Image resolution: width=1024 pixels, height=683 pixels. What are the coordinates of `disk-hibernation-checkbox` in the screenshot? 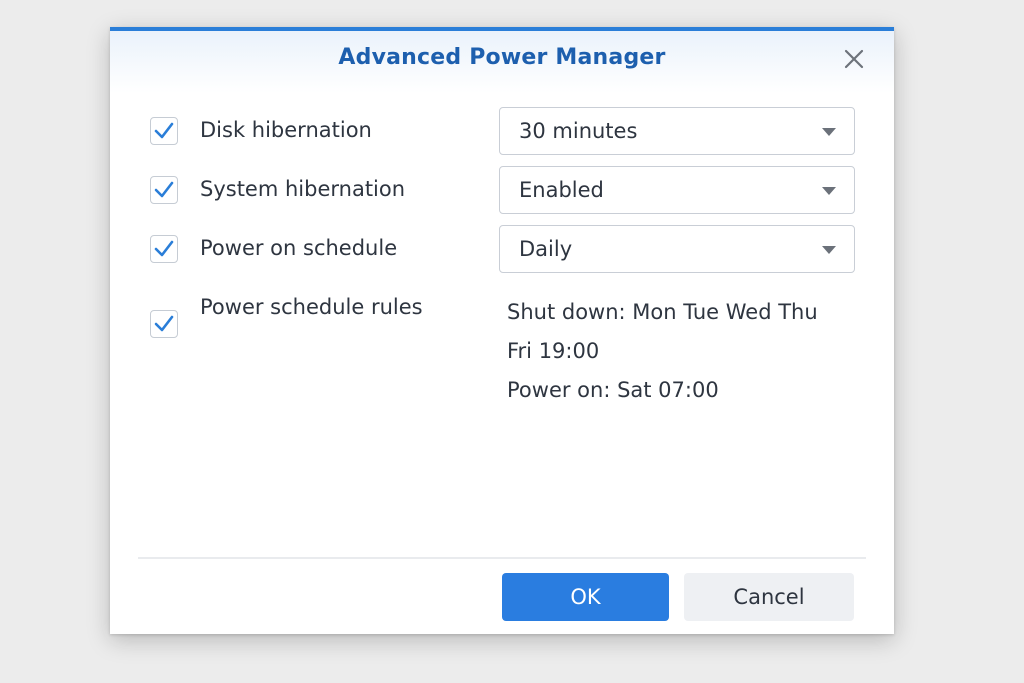 It's located at (164, 131).